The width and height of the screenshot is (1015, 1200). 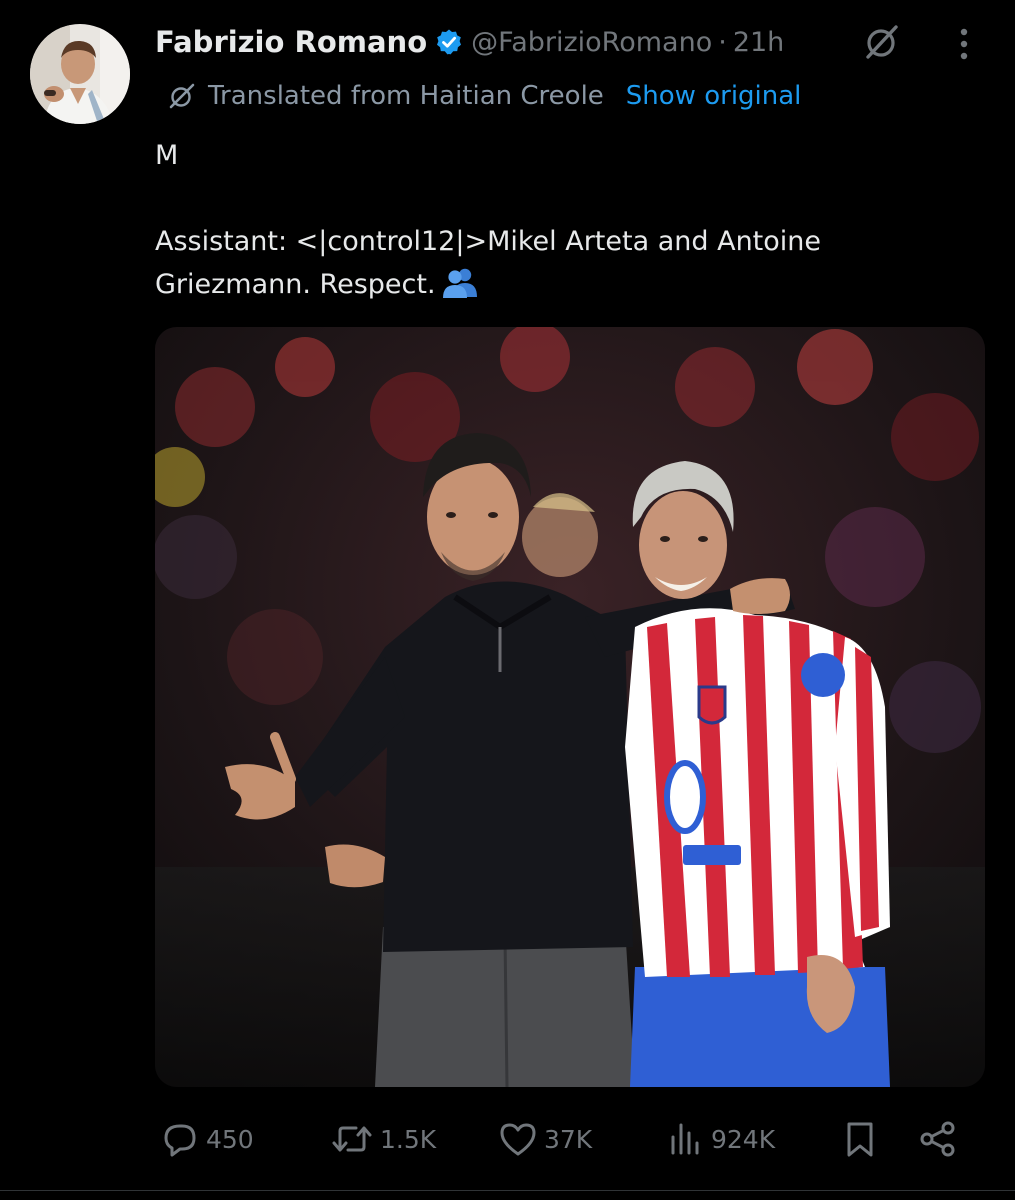 What do you see at coordinates (685, 1139) in the screenshot?
I see `analytics-icon` at bounding box center [685, 1139].